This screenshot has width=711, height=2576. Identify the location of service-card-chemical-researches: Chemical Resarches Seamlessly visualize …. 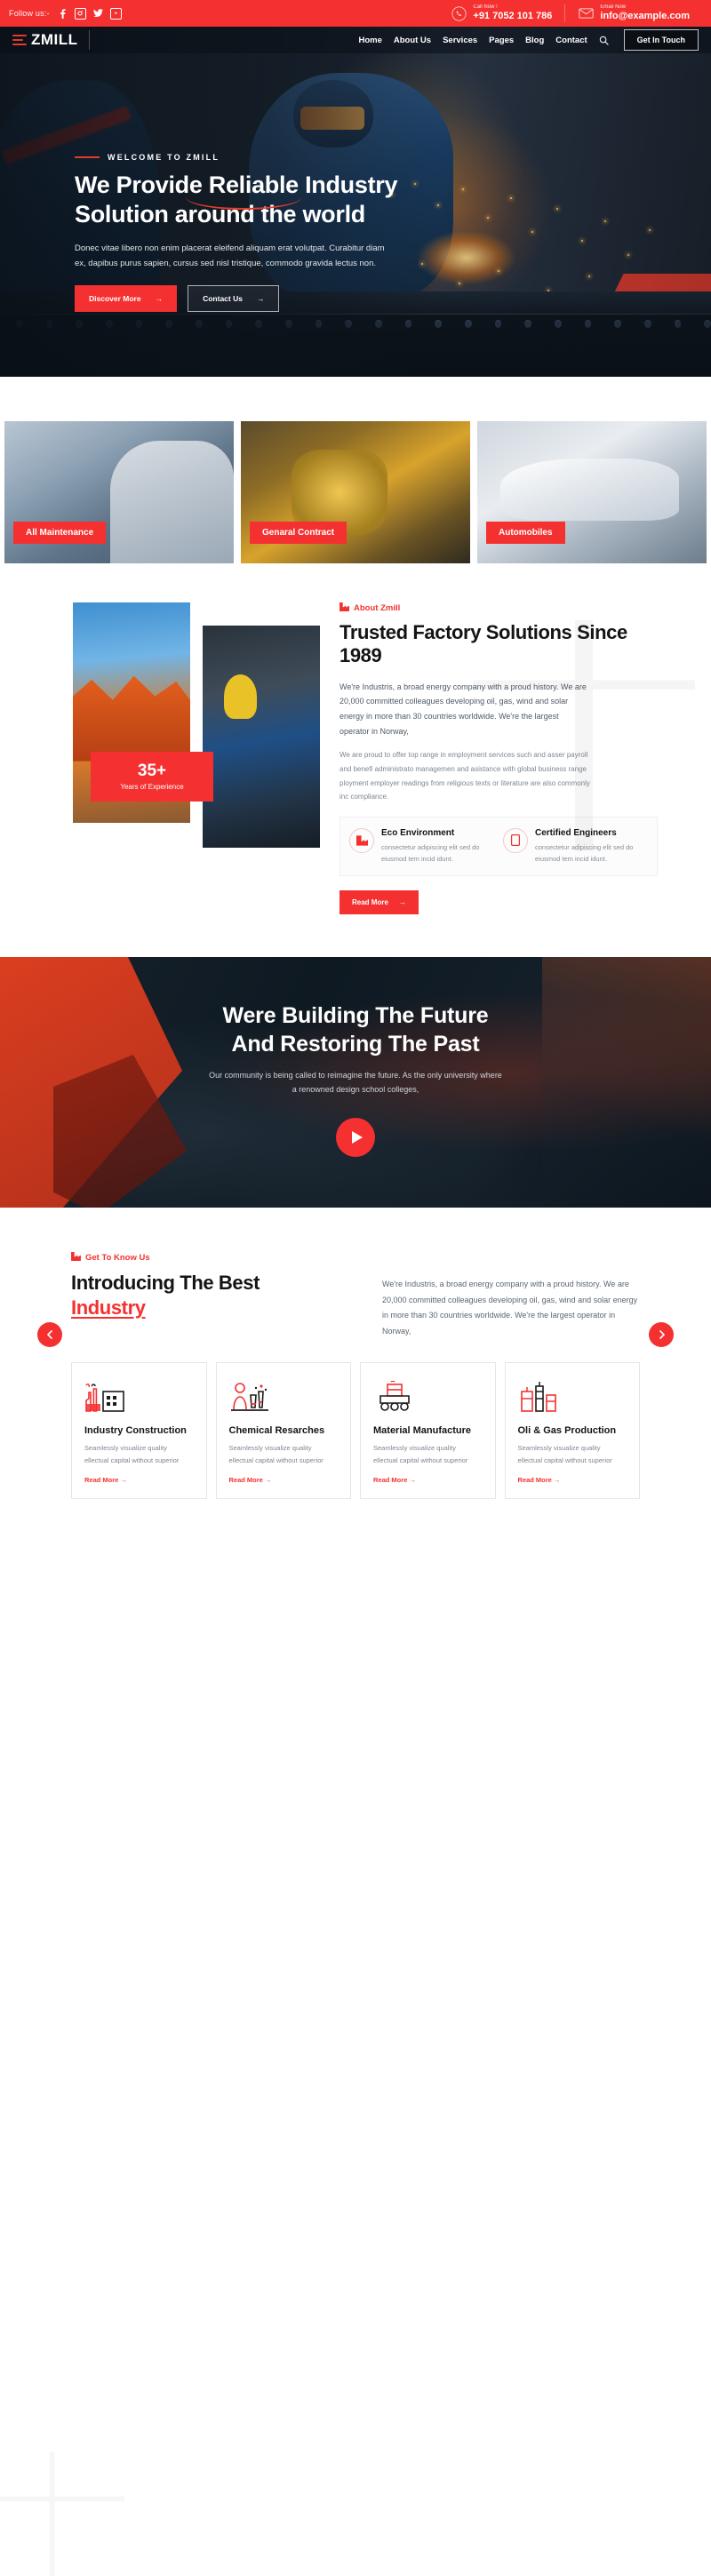
(283, 1430).